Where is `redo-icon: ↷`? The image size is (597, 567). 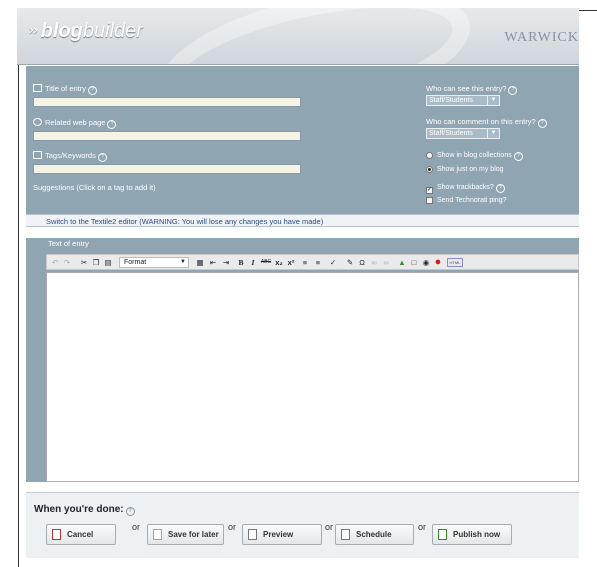 redo-icon: ↷ is located at coordinates (67, 262).